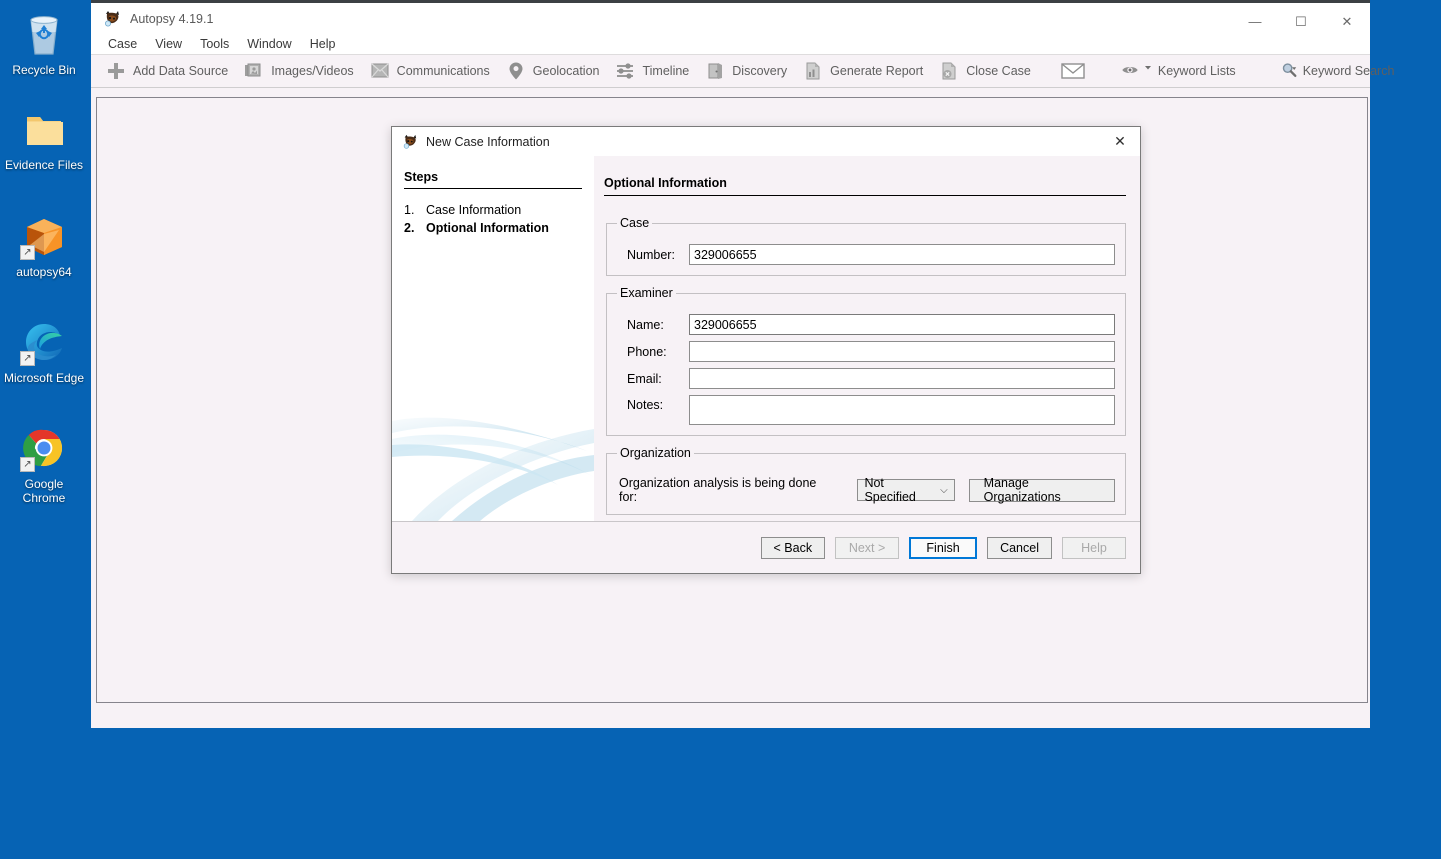 This screenshot has height=859, width=1441. I want to click on desktop-icon-label: Recycle Bin, so click(44, 70).